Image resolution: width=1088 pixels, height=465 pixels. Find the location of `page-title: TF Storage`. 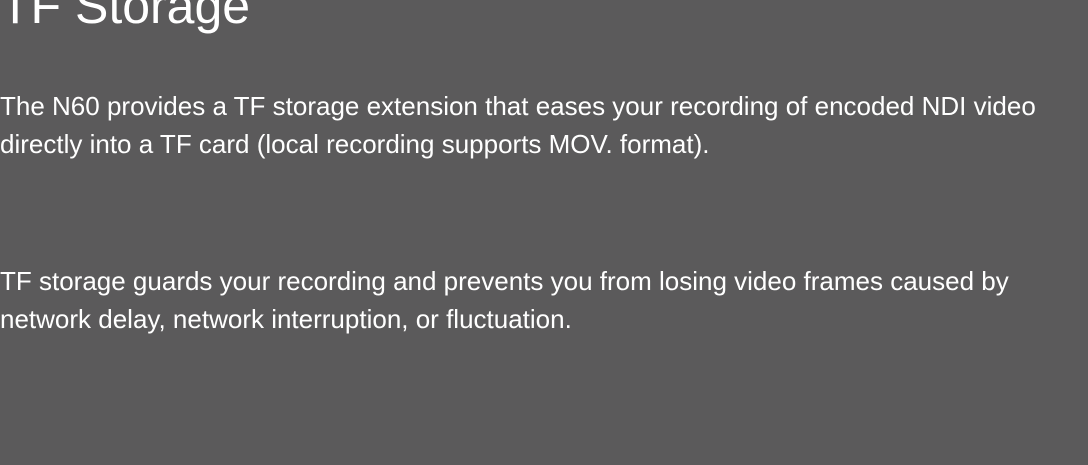

page-title: TF Storage is located at coordinates (125, 17).